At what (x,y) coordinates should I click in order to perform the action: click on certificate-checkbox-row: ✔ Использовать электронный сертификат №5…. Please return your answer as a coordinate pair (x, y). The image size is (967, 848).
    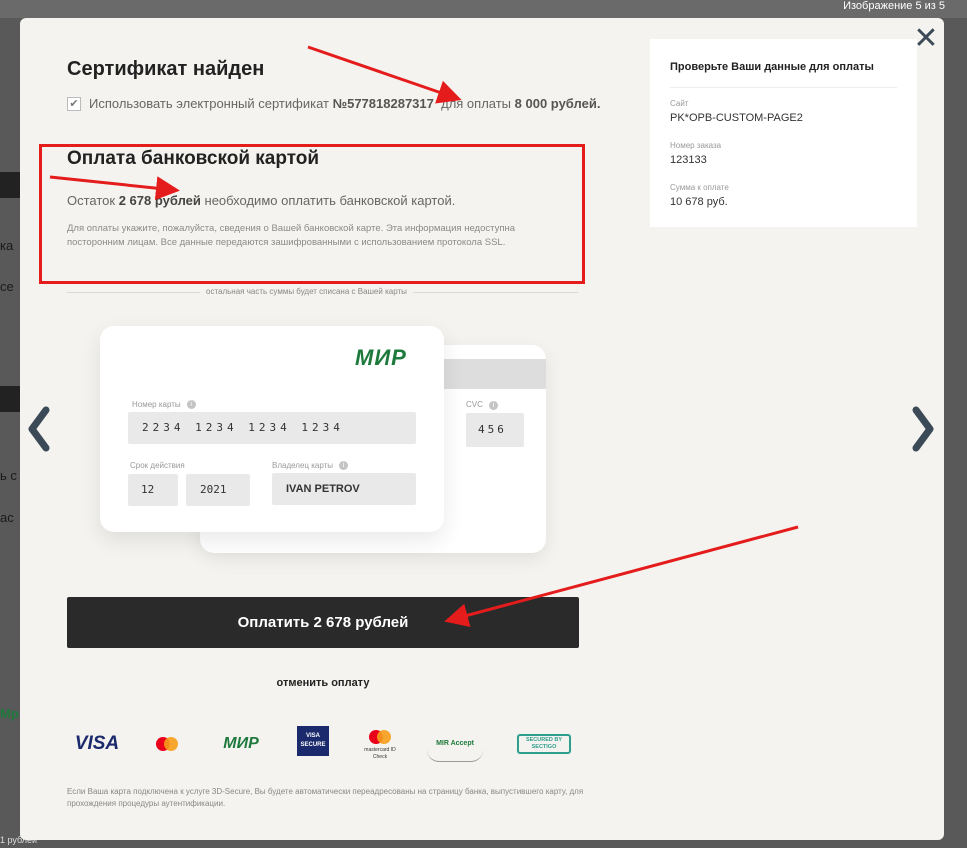
    Looking at the image, I should click on (333, 103).